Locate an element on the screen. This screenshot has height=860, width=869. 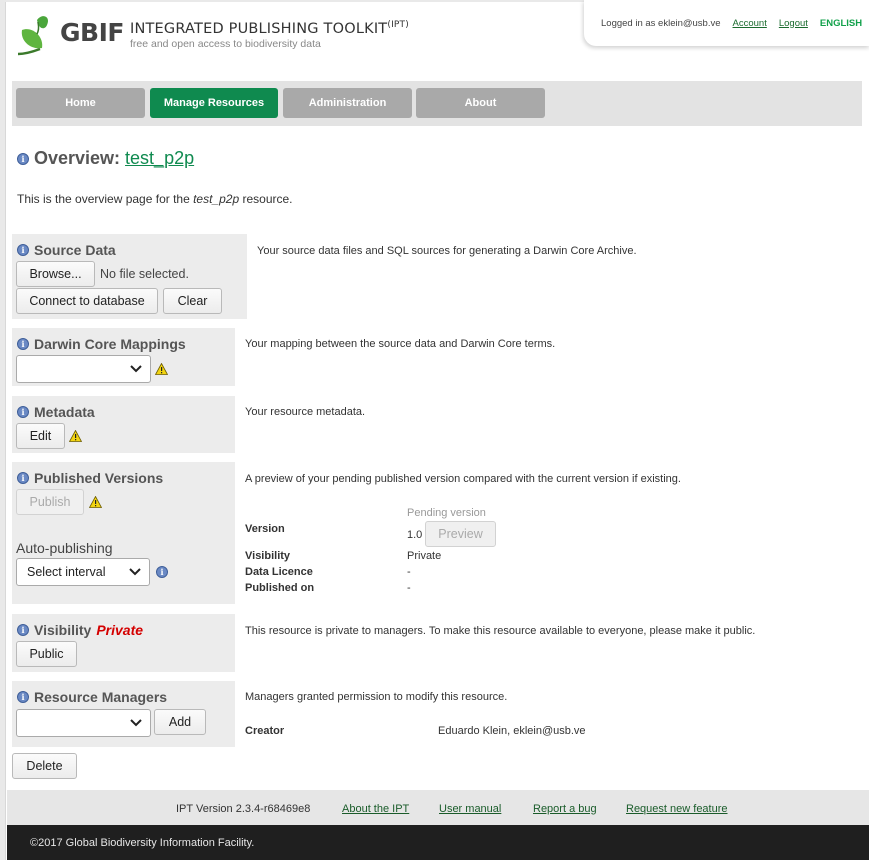
source-data-heading: i Source Data is located at coordinates (66, 250).